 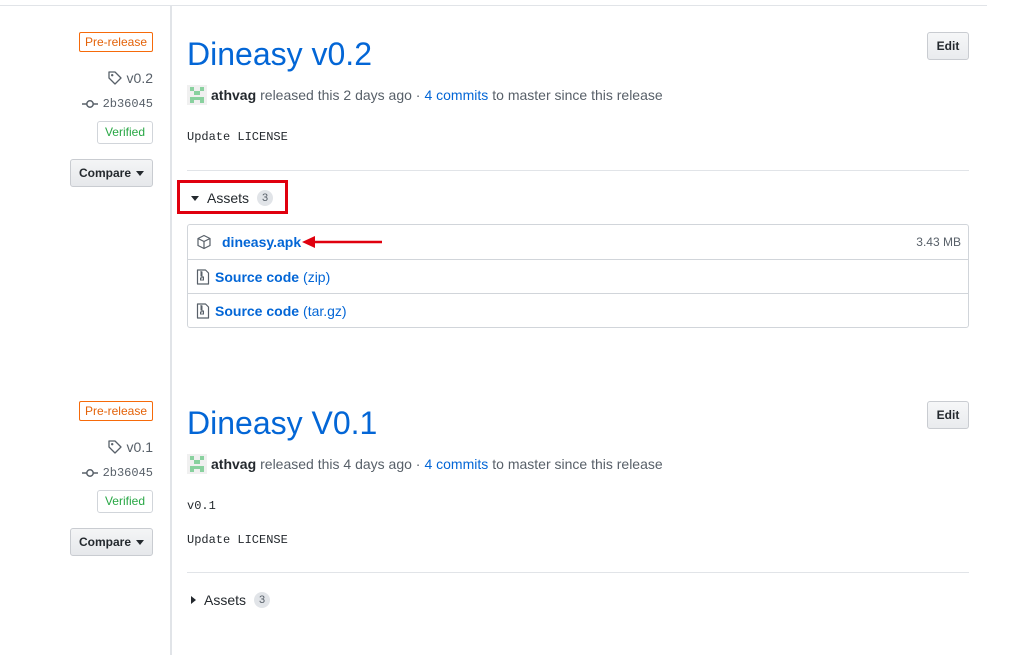 What do you see at coordinates (317, 276) in the screenshot?
I see `asset-ext: (zip)` at bounding box center [317, 276].